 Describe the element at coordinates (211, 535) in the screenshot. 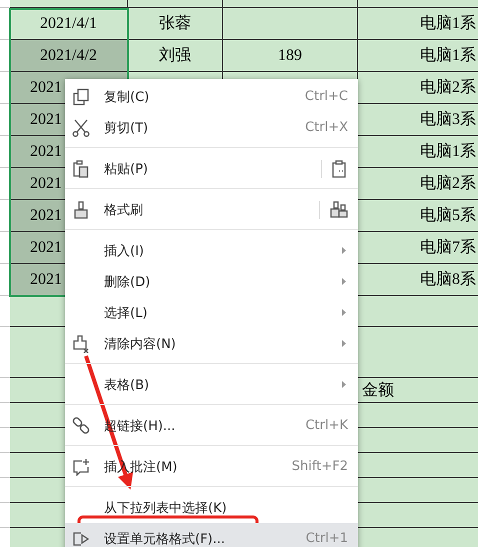

I see `menu-item: 设置单元格格式(F)... Ctrl+1` at that location.